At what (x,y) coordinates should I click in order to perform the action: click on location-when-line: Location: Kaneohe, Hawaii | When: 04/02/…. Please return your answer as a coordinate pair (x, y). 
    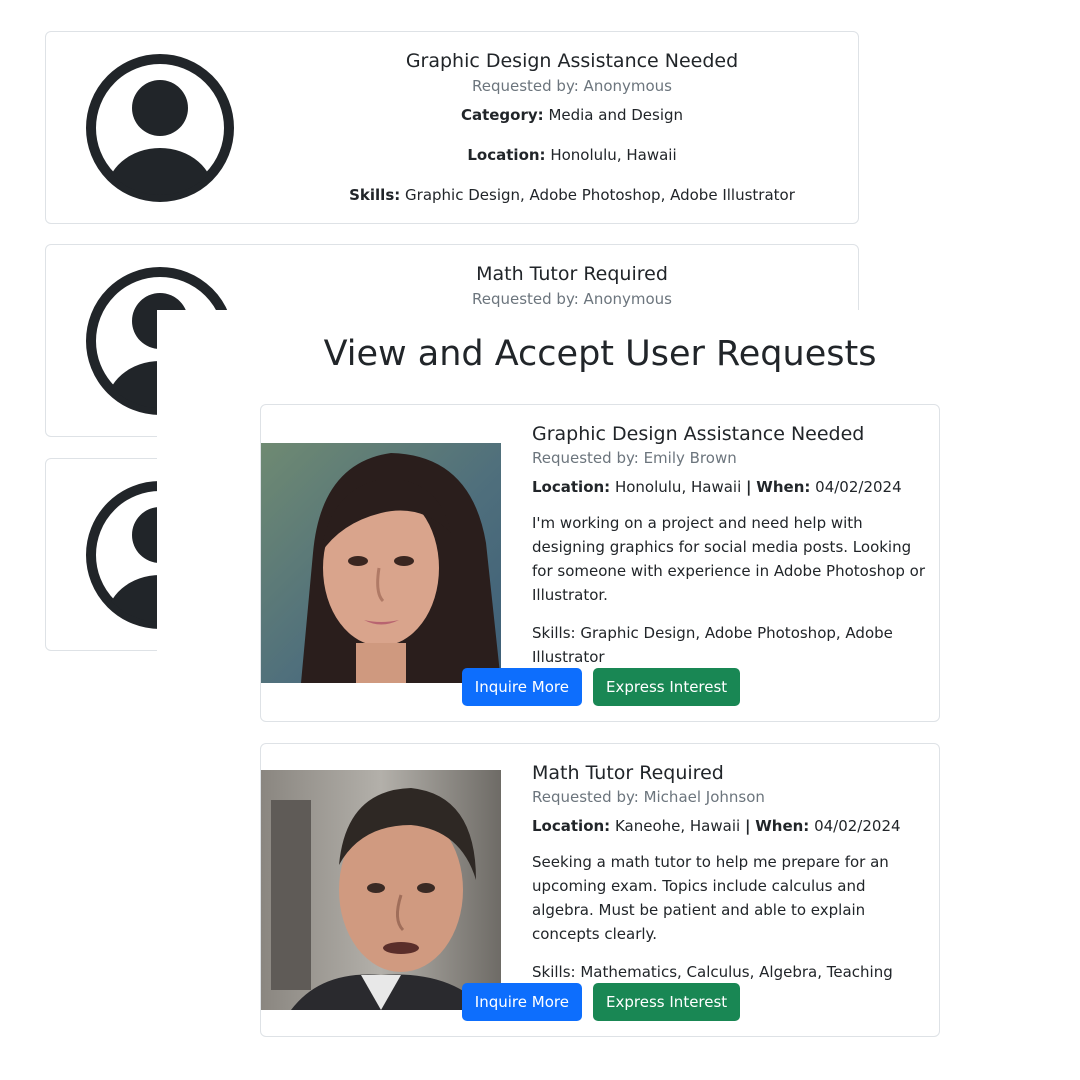
    Looking at the image, I should click on (731, 826).